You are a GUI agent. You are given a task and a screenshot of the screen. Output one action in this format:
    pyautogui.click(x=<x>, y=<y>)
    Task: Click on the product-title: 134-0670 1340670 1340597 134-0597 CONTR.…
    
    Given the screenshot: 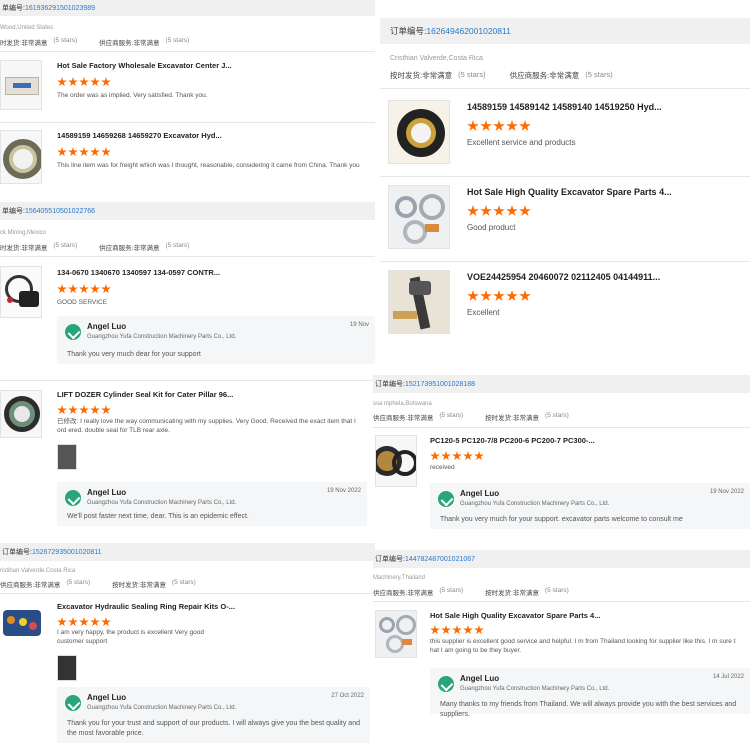 What is the action you would take?
    pyautogui.click(x=207, y=272)
    